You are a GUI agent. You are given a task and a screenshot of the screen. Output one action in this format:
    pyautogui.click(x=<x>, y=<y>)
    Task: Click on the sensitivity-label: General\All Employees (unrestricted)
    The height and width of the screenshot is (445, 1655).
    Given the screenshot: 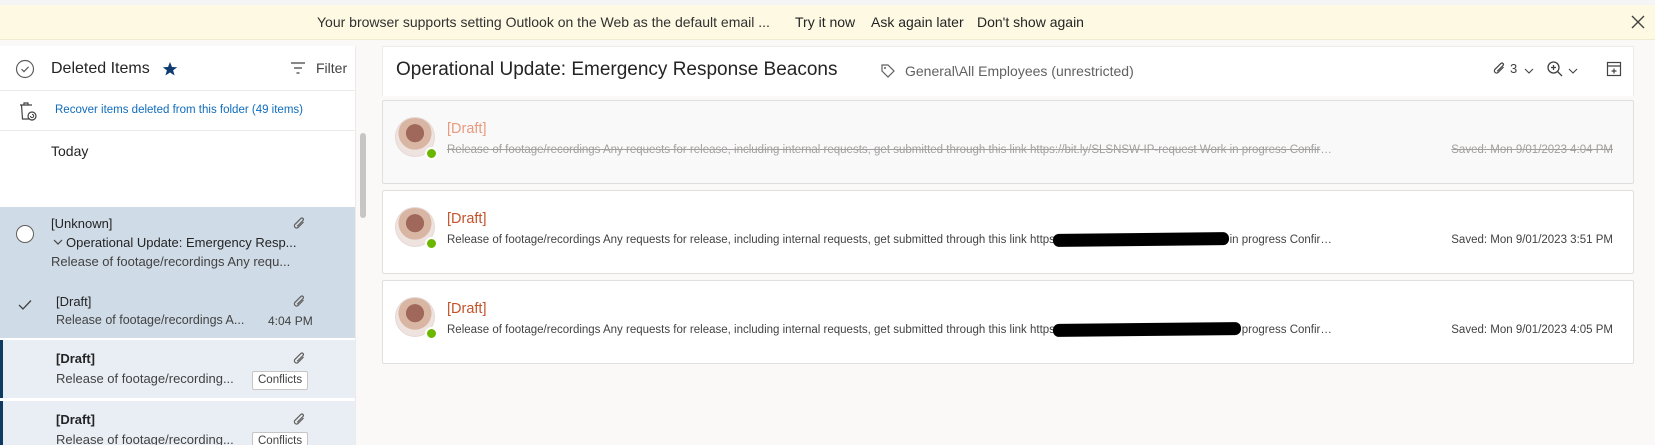 What is the action you would take?
    pyautogui.click(x=1019, y=71)
    